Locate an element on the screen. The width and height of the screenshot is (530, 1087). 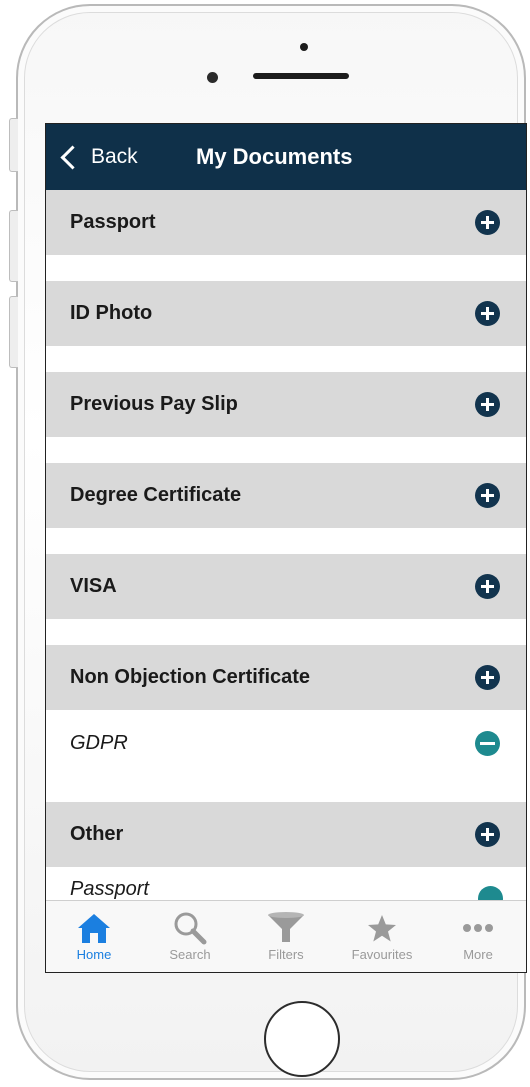
section-degree-certificate: Degree Certificate is located at coordinates (286, 495).